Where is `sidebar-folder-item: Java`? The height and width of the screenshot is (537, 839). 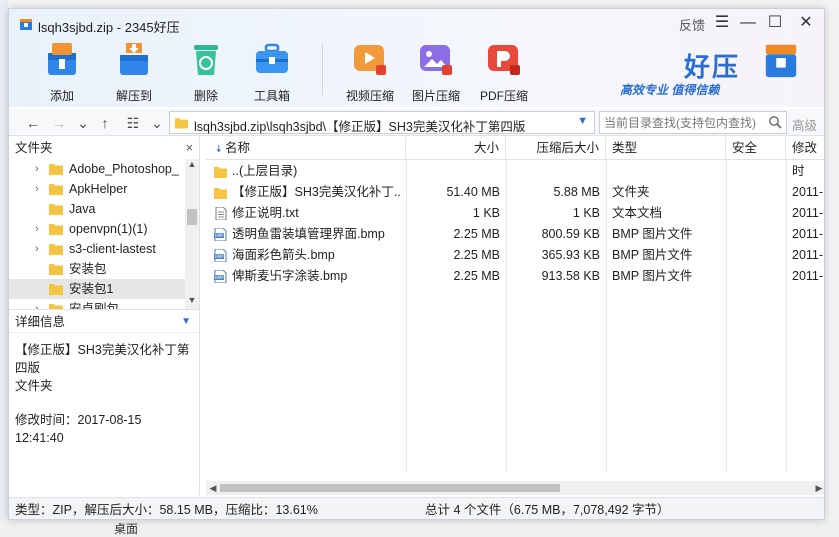
sidebar-folder-item: Java is located at coordinates (104, 209).